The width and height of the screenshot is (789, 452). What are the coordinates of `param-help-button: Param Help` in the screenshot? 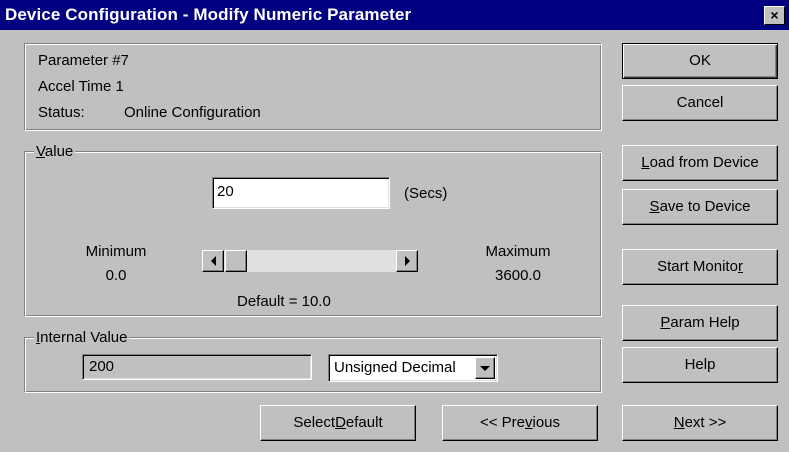 It's located at (700, 323).